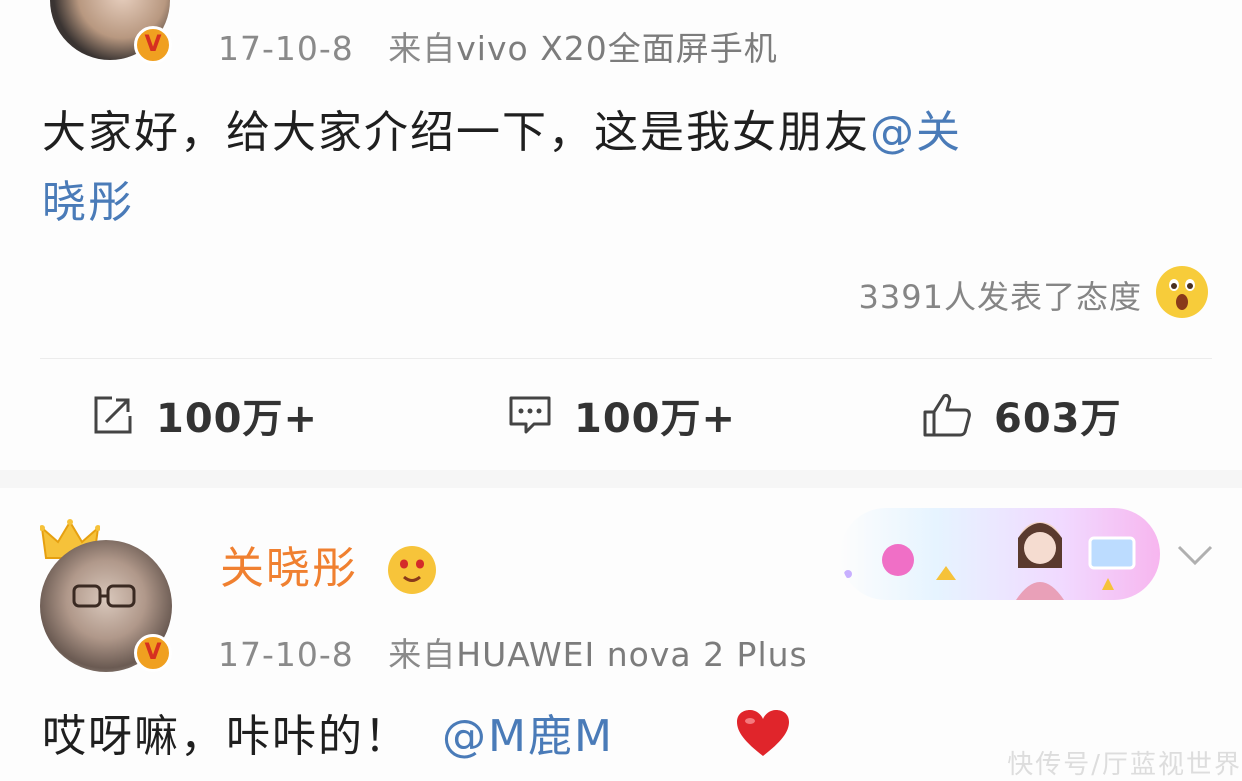 The height and width of the screenshot is (781, 1242). I want to click on comment-button: 100万+, so click(622, 415).